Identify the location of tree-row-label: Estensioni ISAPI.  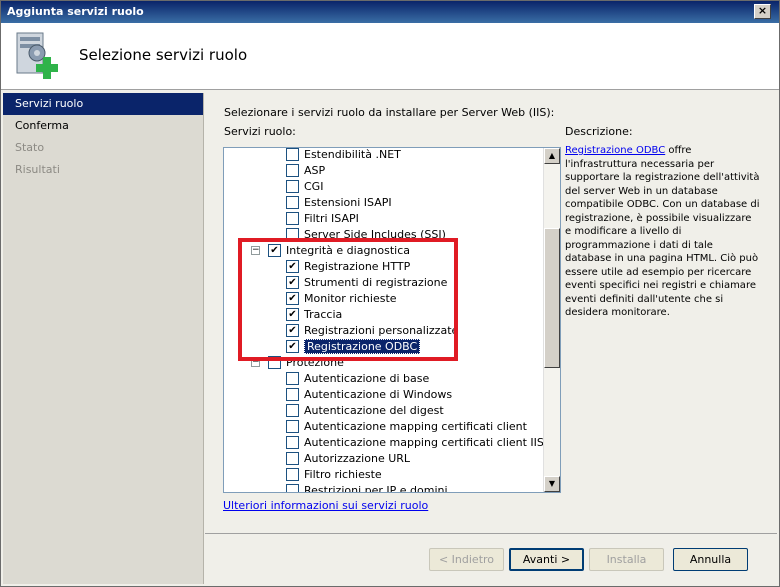
(348, 202).